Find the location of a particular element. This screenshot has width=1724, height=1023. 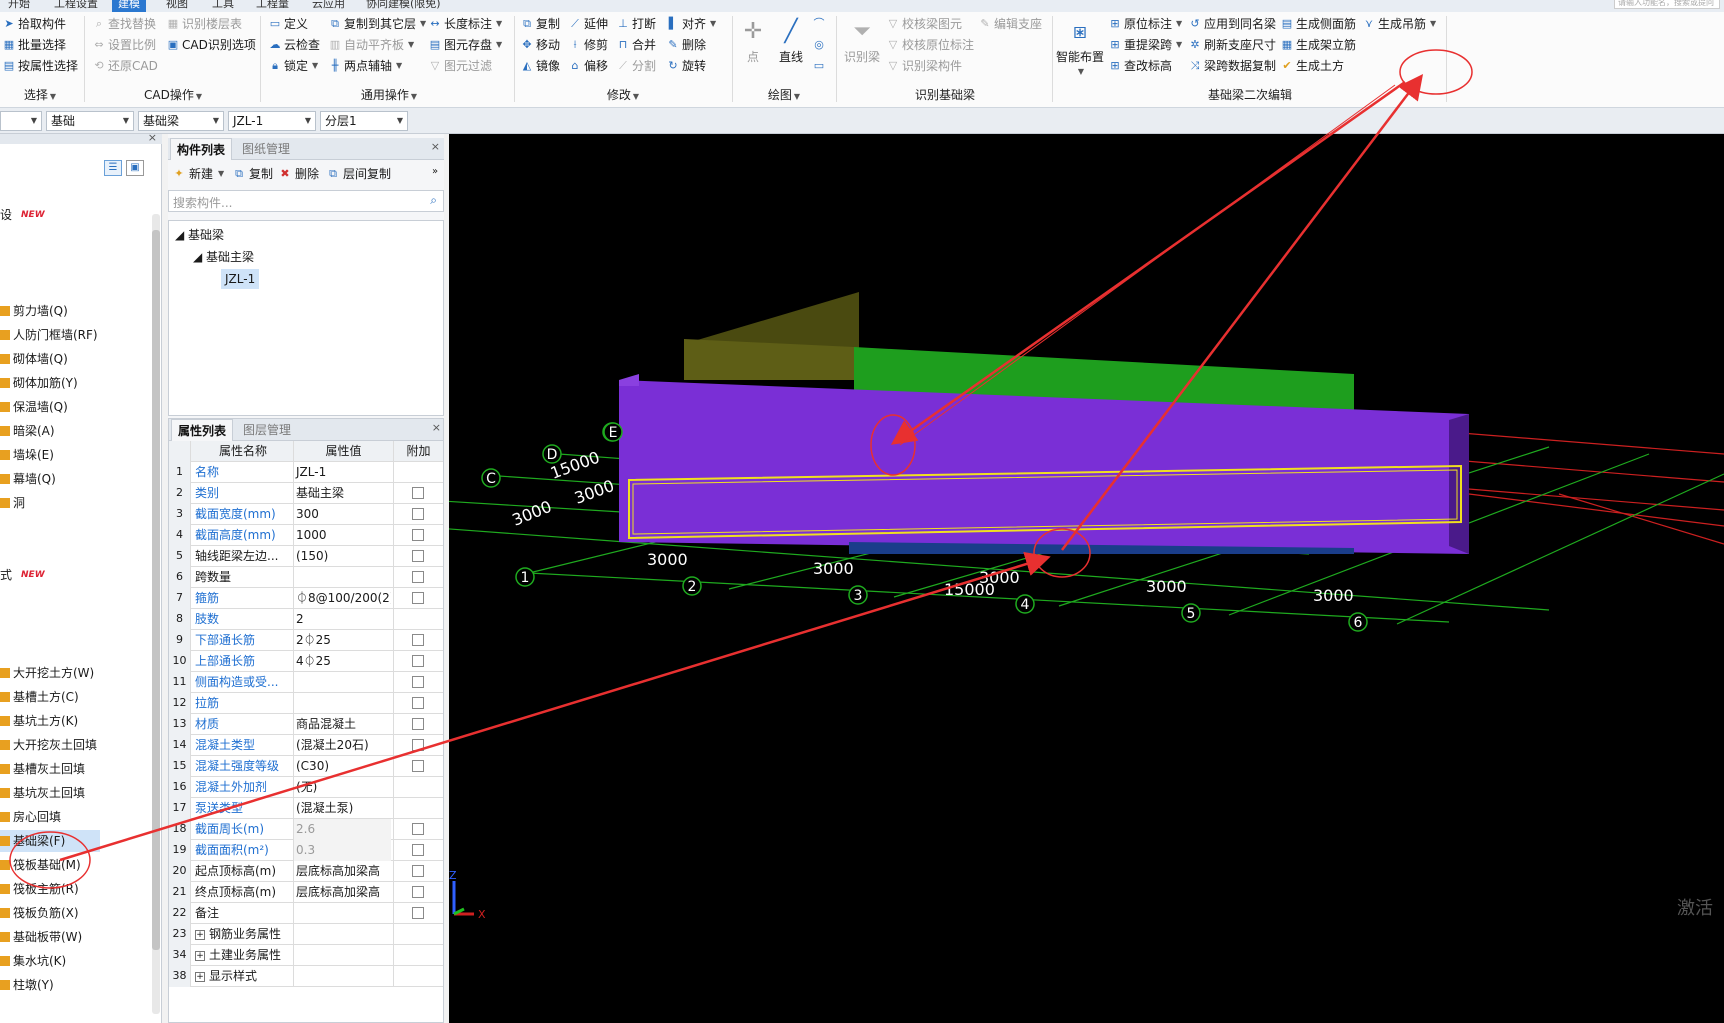

layer-copy-button: ⧉ 层间复制 is located at coordinates (358, 174).